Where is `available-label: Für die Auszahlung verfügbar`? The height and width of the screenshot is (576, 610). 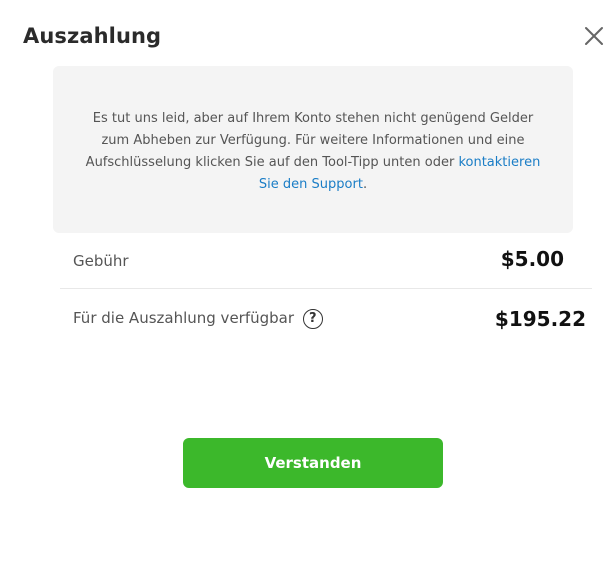 available-label: Für die Auszahlung verfügbar is located at coordinates (184, 318).